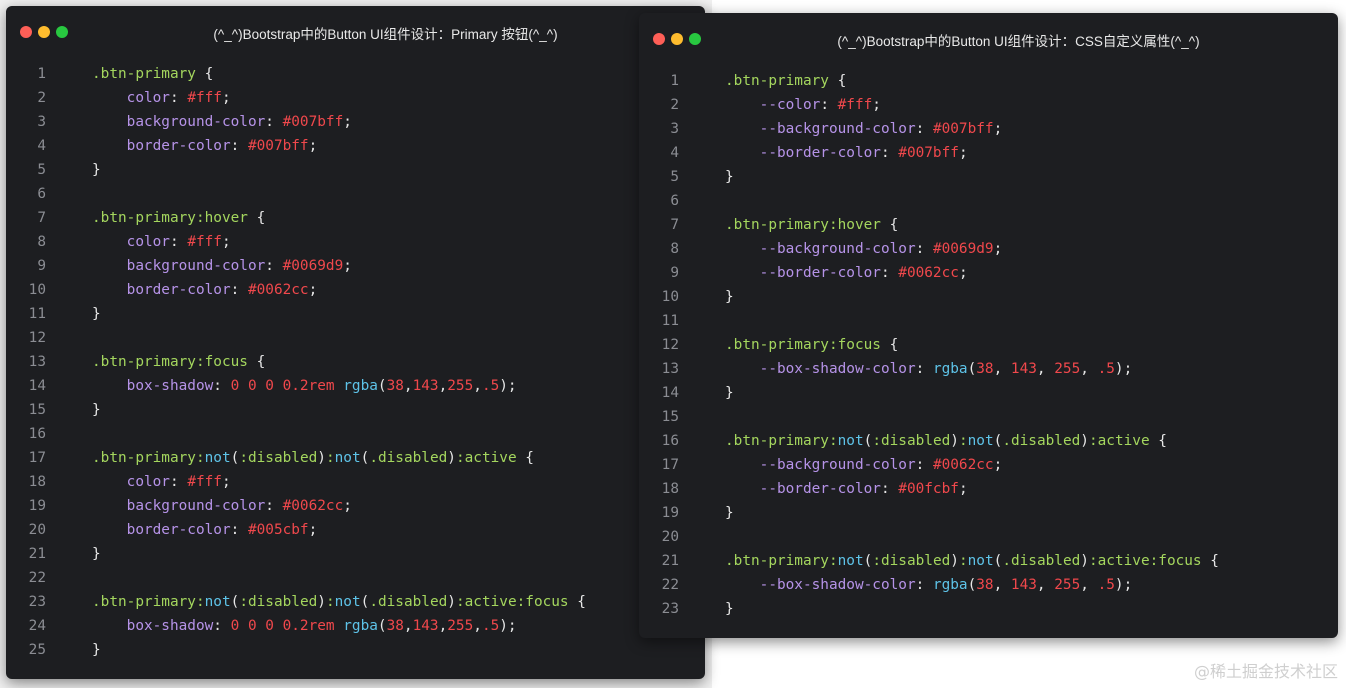 This screenshot has height=688, width=1346. Describe the element at coordinates (313, 122) in the screenshot. I see `code-token: #007bff` at that location.